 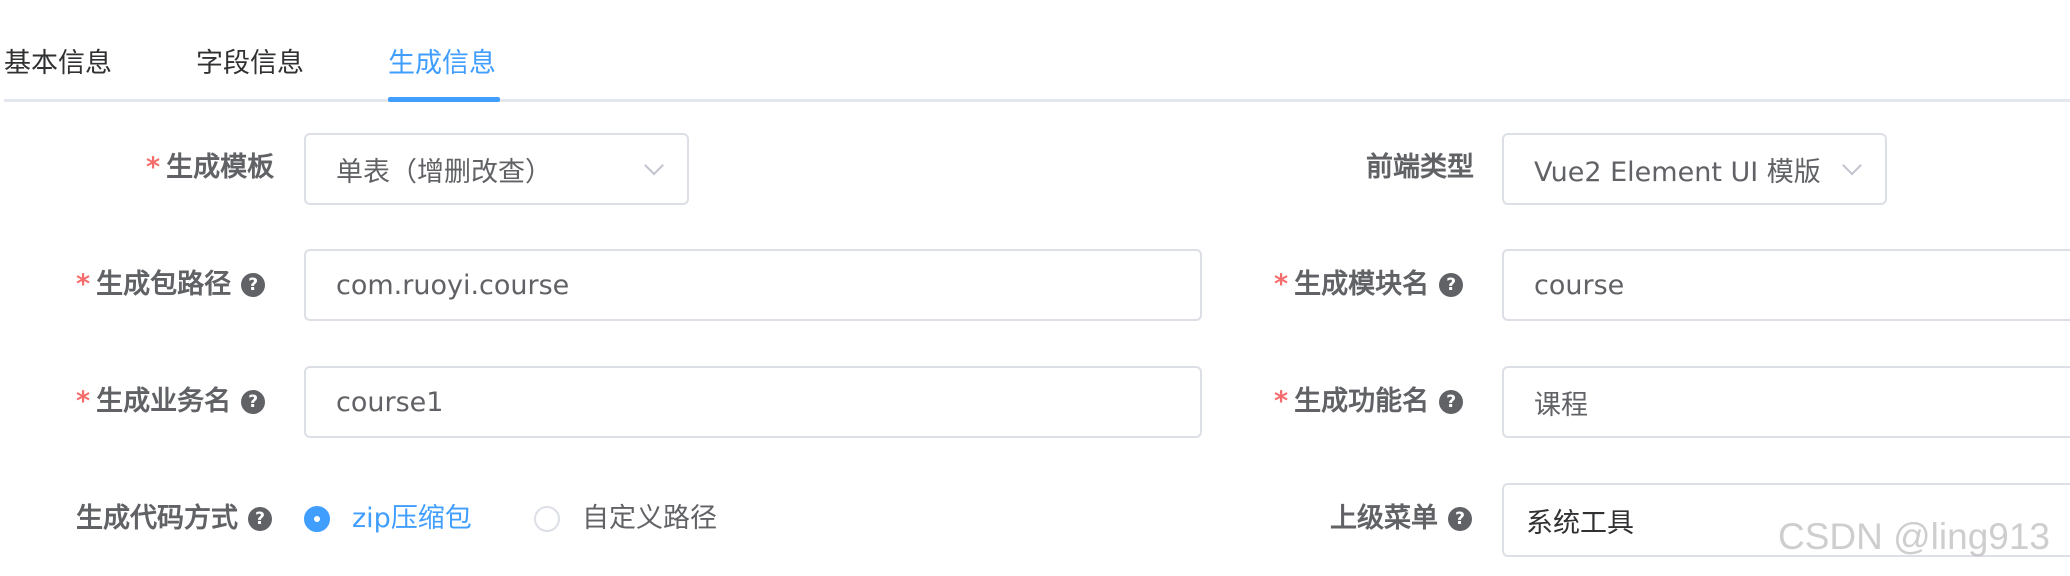 I want to click on template-label-text: 生成模板, so click(x=220, y=167).